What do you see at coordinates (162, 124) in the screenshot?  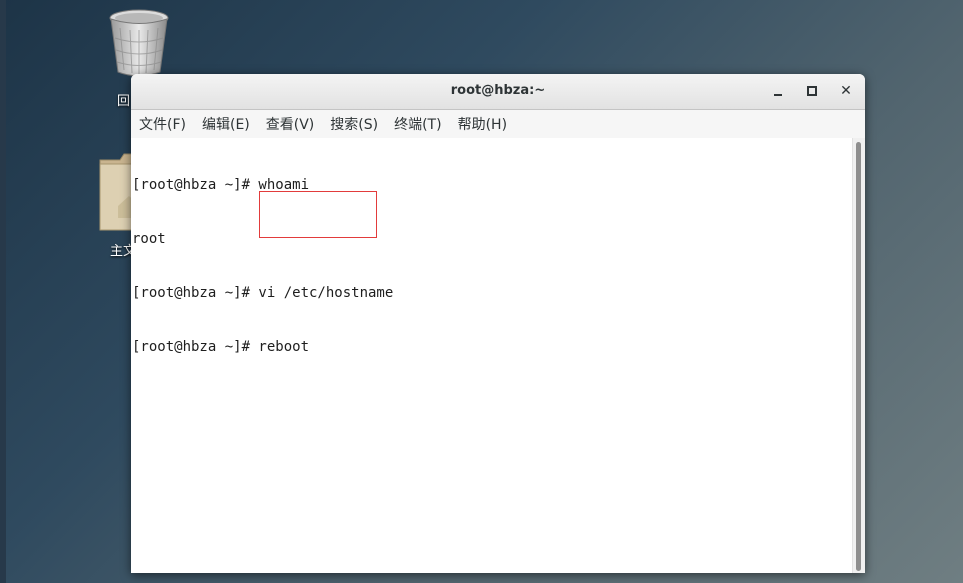 I see `menu-file: 文件(F)` at bounding box center [162, 124].